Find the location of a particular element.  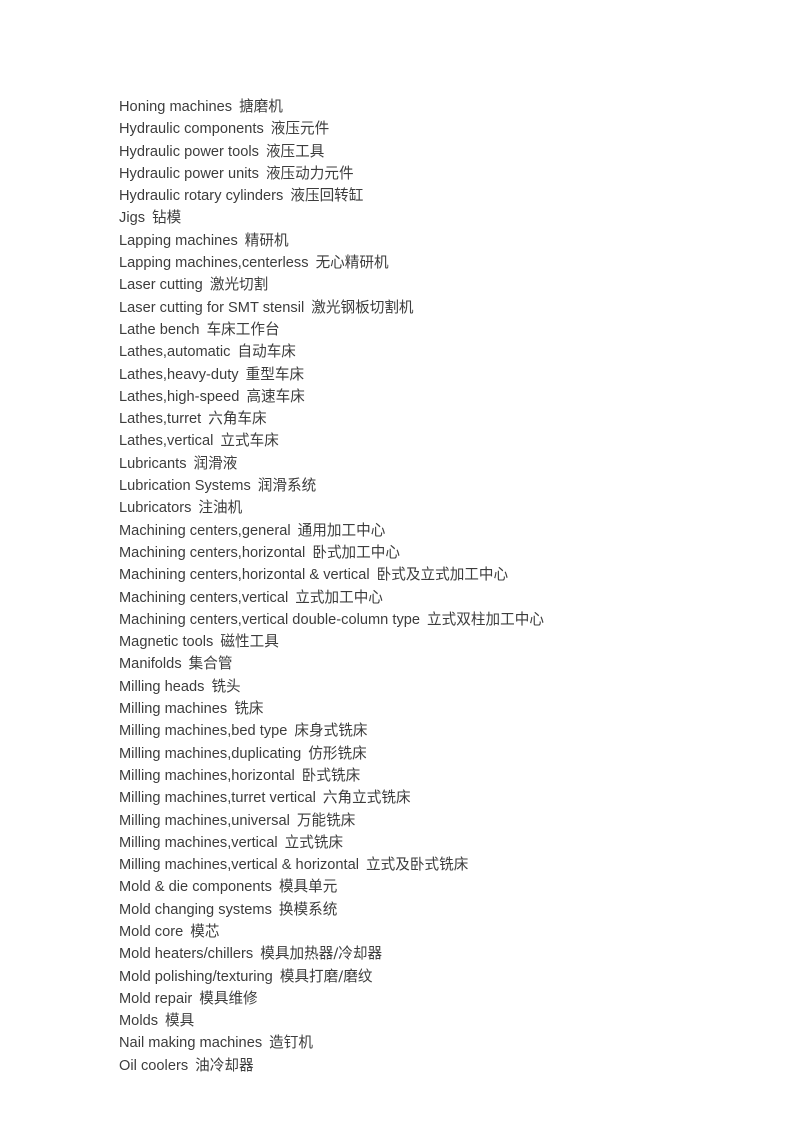

glossary-term-chinese: 模具维修 is located at coordinates (228, 998).